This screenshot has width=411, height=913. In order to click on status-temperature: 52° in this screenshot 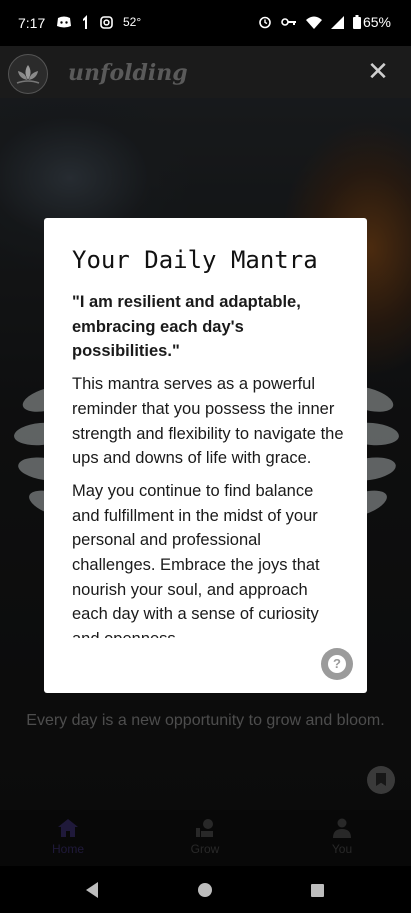, I will do `click(132, 22)`.